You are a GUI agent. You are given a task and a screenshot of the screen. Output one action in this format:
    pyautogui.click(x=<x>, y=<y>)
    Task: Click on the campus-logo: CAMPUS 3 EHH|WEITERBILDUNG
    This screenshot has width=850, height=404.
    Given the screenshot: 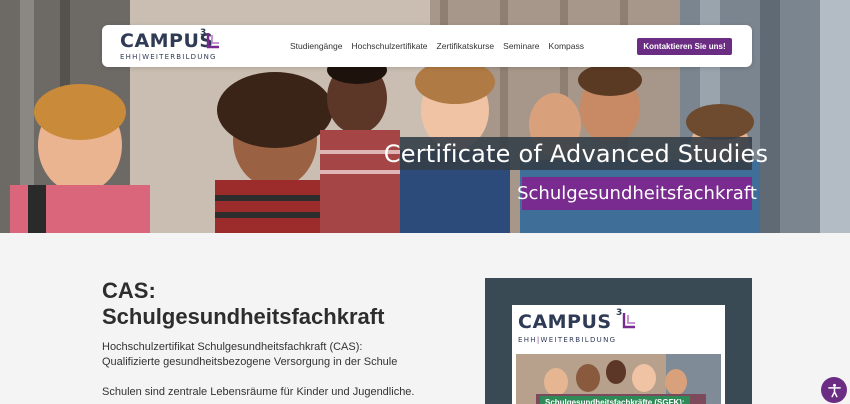 What is the action you would take?
    pyautogui.click(x=175, y=45)
    